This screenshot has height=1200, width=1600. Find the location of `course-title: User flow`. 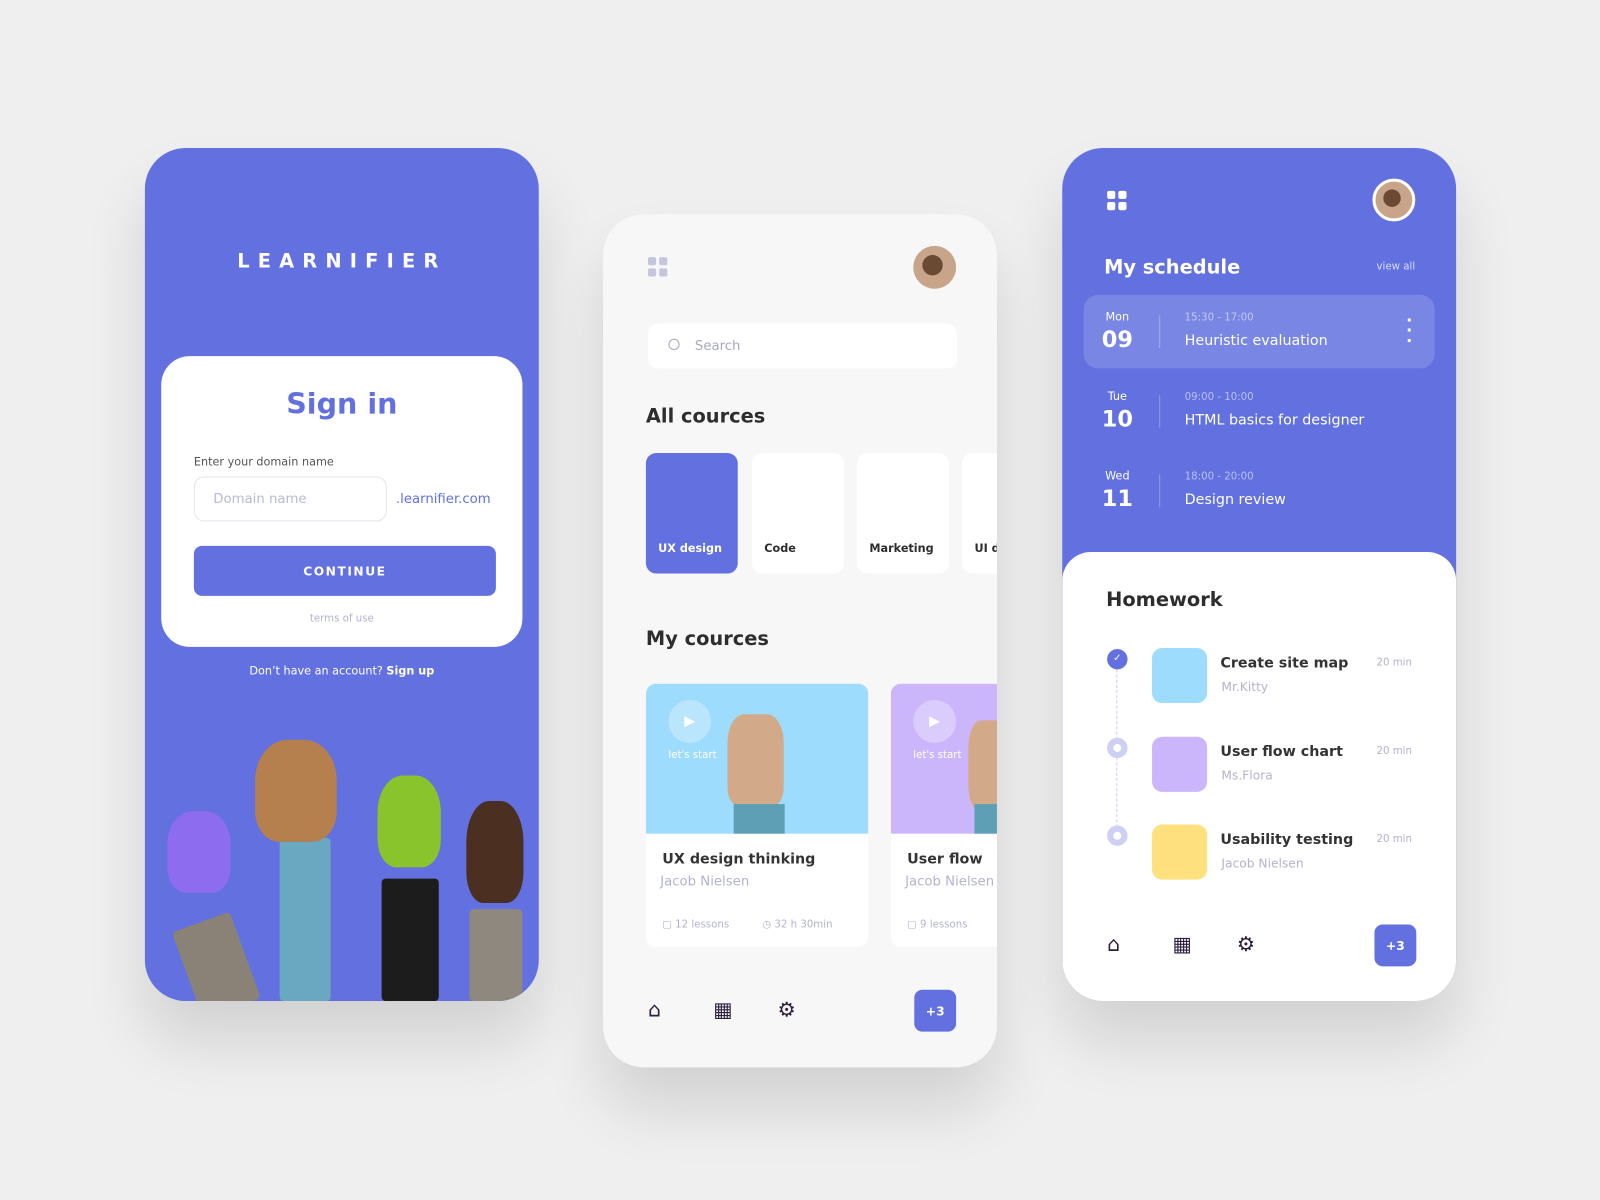

course-title: User flow is located at coordinates (945, 859).